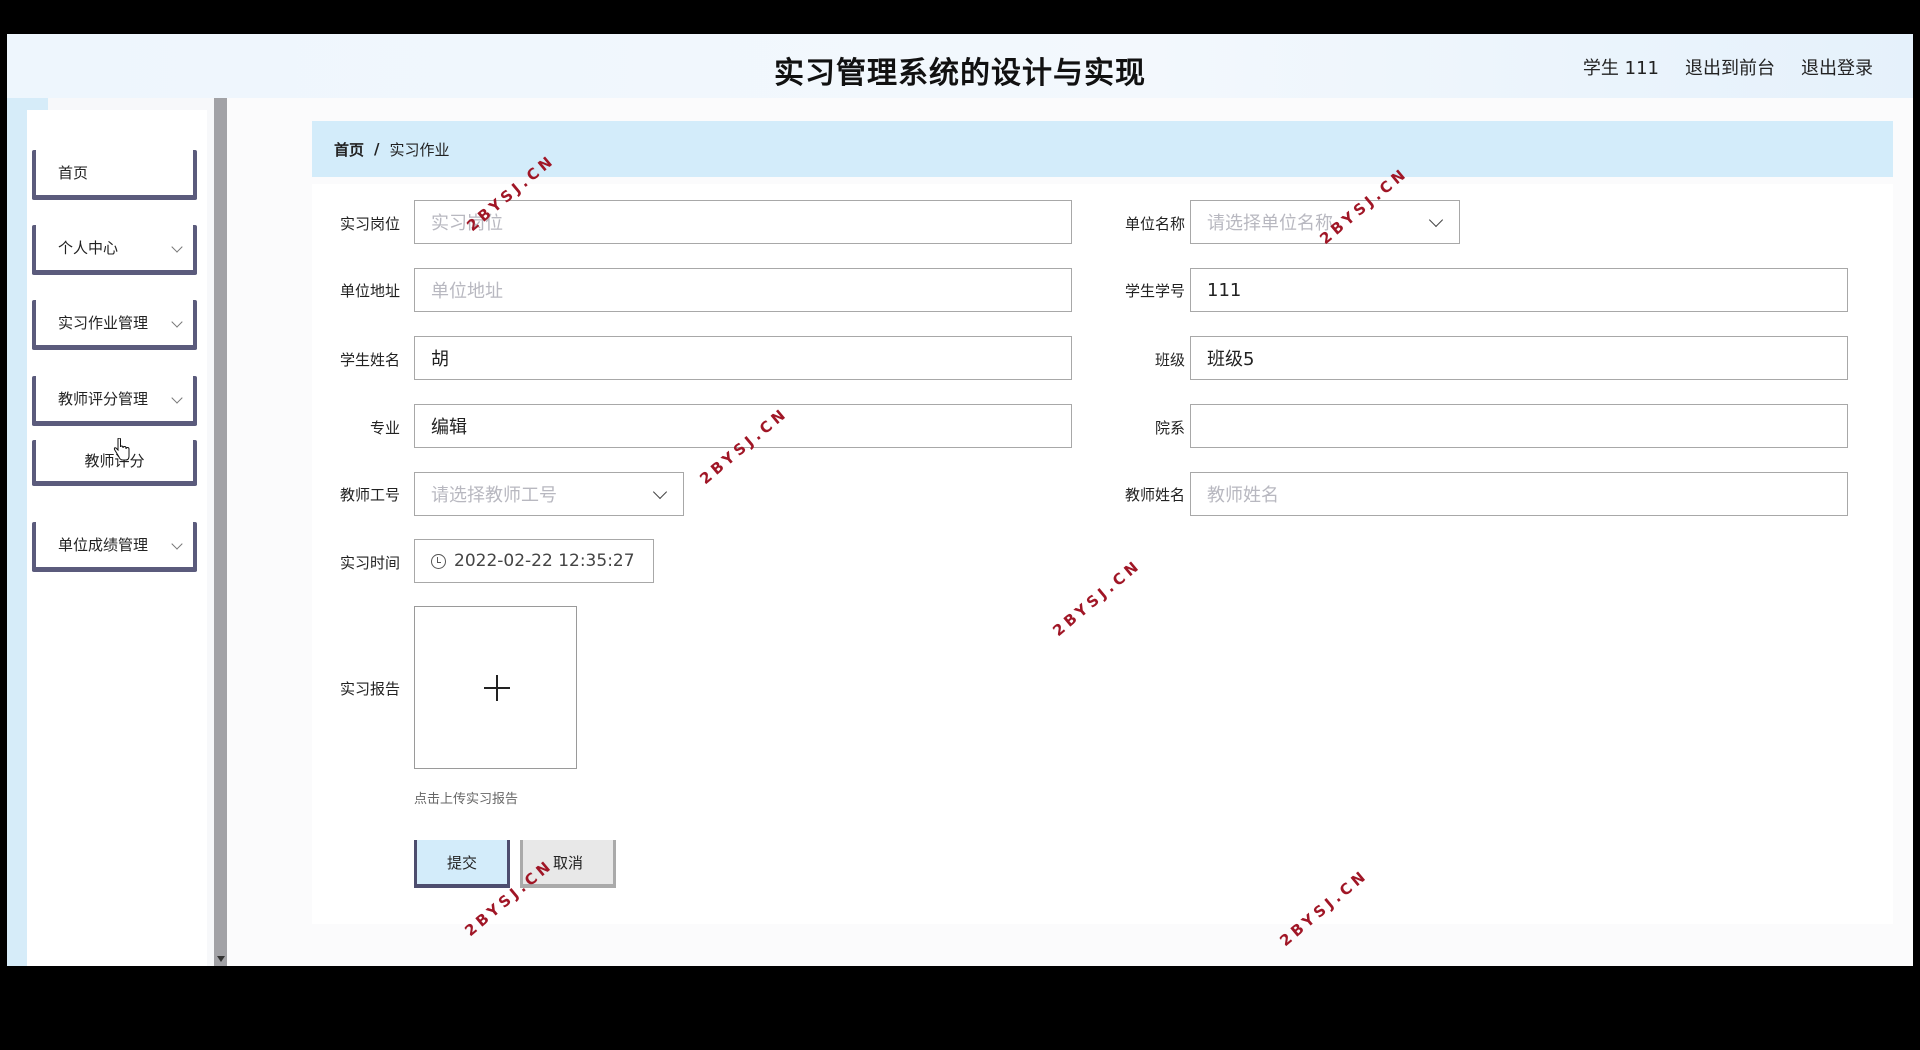  I want to click on internship-time-picker: 2022-02-22 12:35:27, so click(534, 561).